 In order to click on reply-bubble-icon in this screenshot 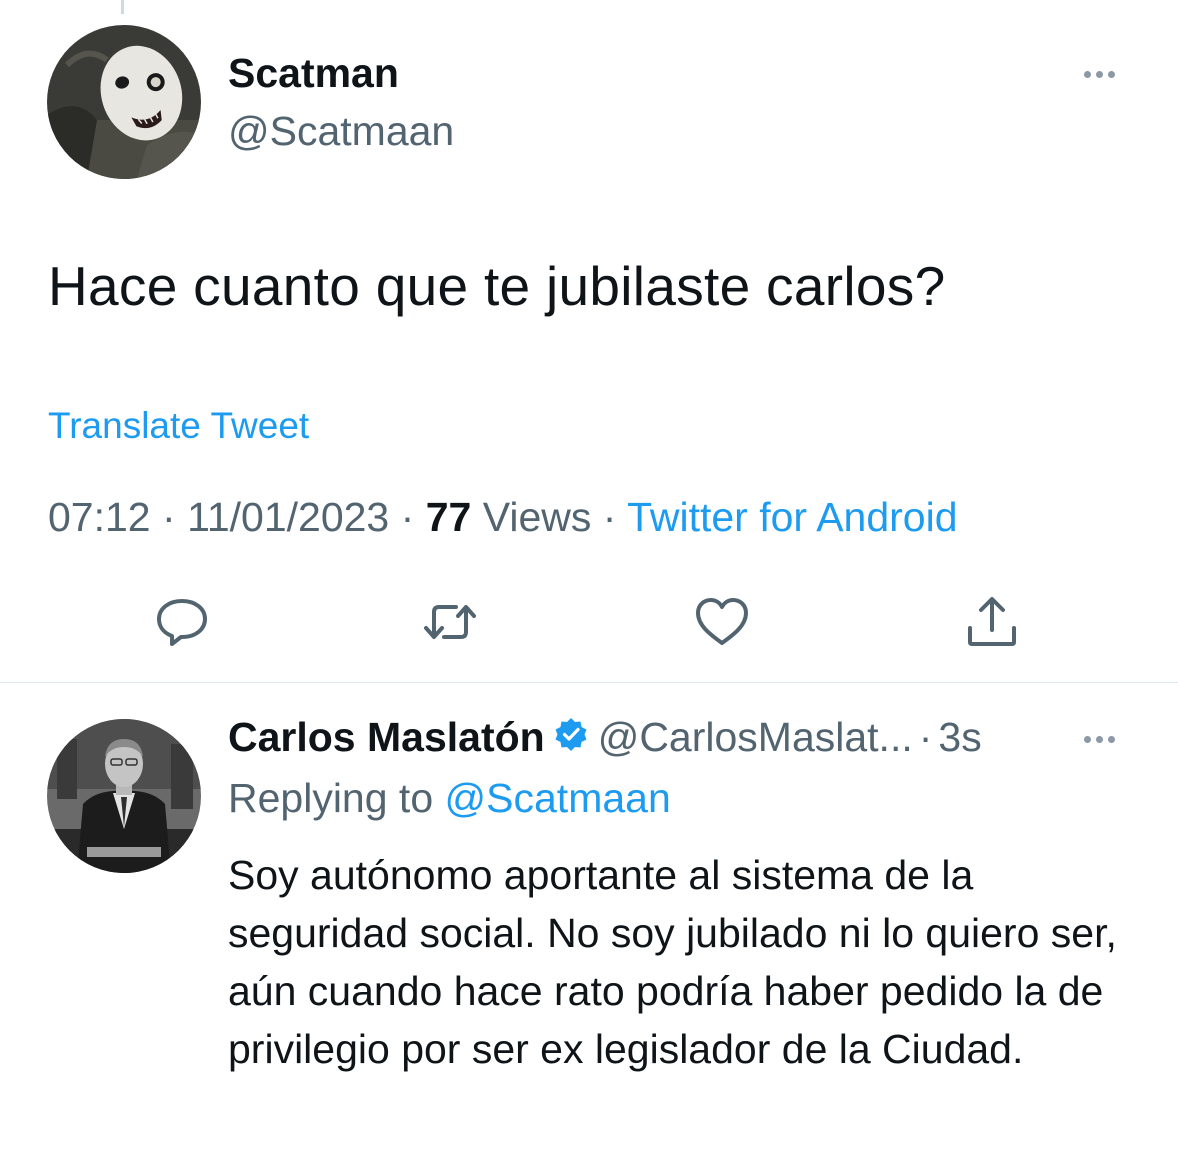, I will do `click(182, 622)`.